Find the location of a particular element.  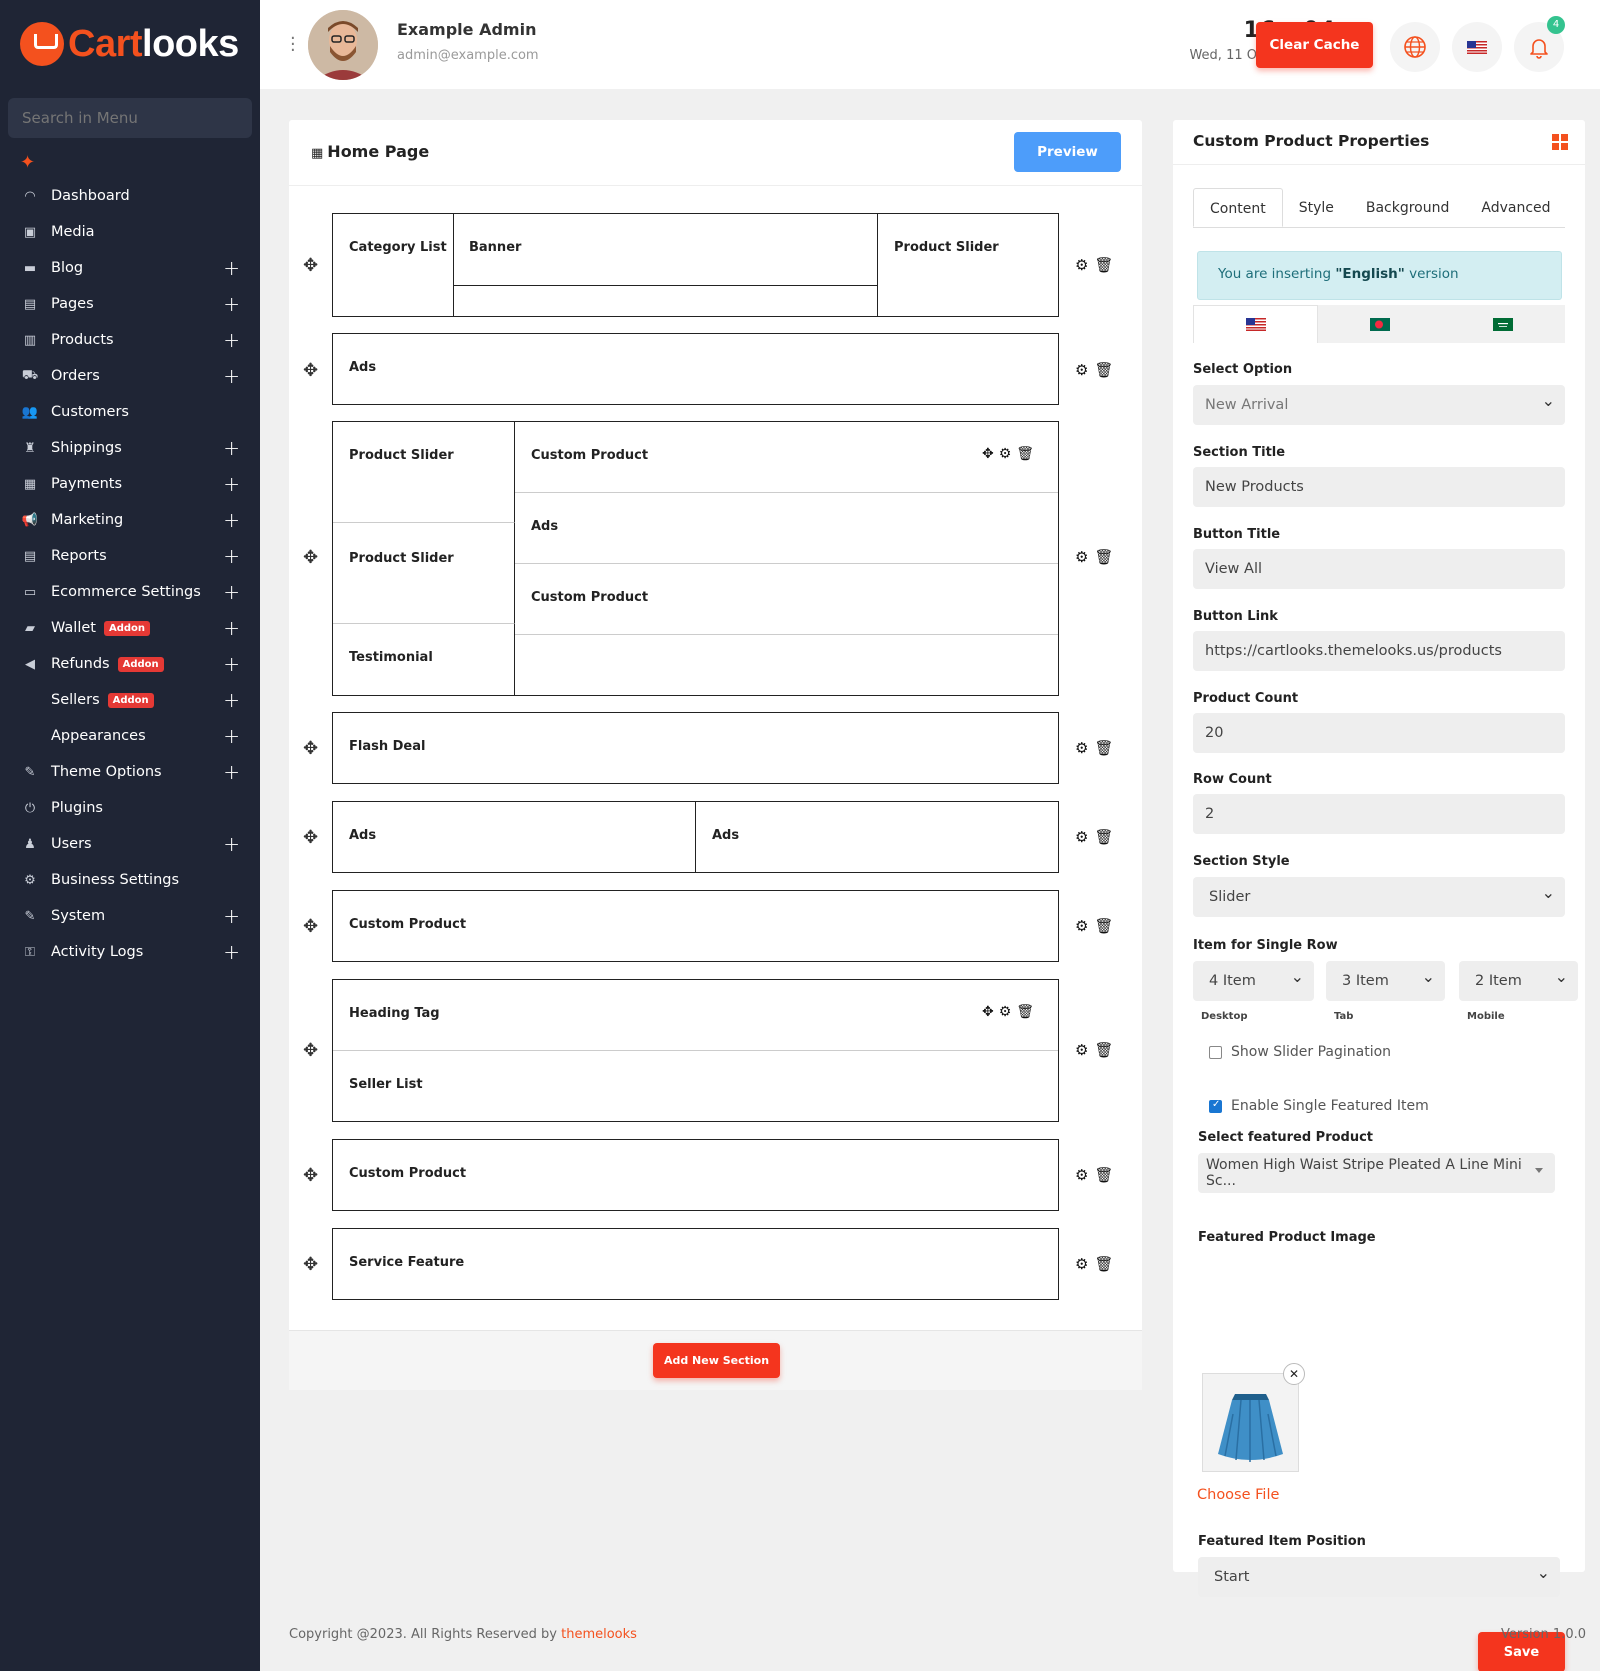

language-tab-english is located at coordinates (1256, 324).